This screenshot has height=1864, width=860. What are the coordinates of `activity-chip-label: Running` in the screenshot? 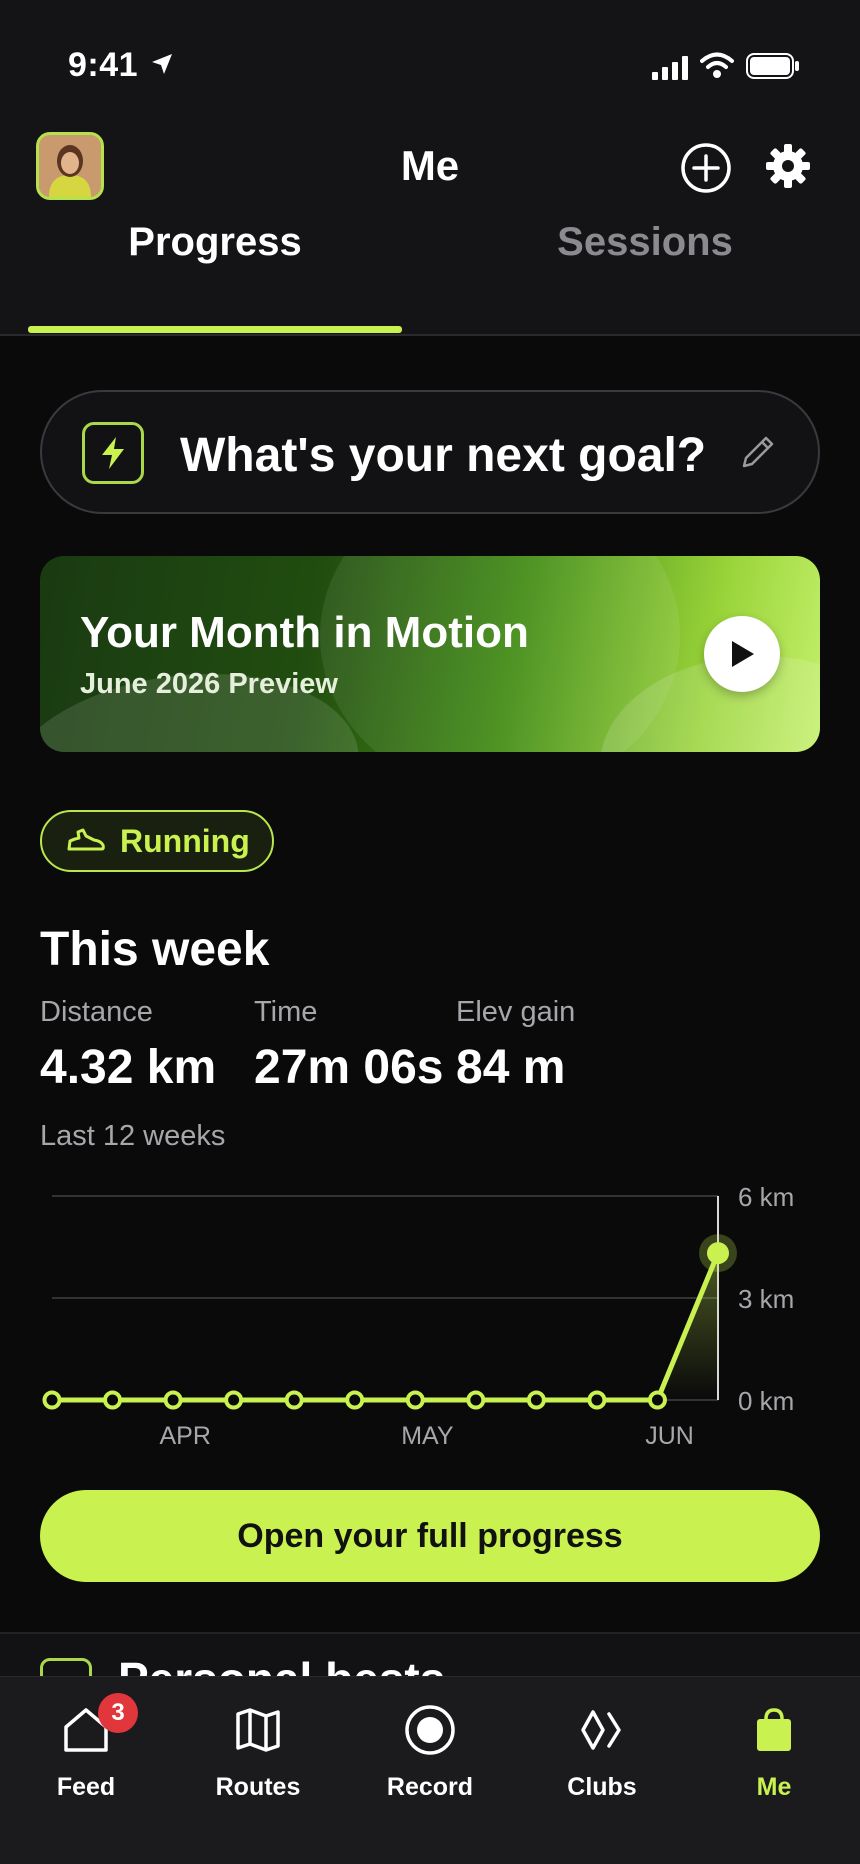 It's located at (185, 840).